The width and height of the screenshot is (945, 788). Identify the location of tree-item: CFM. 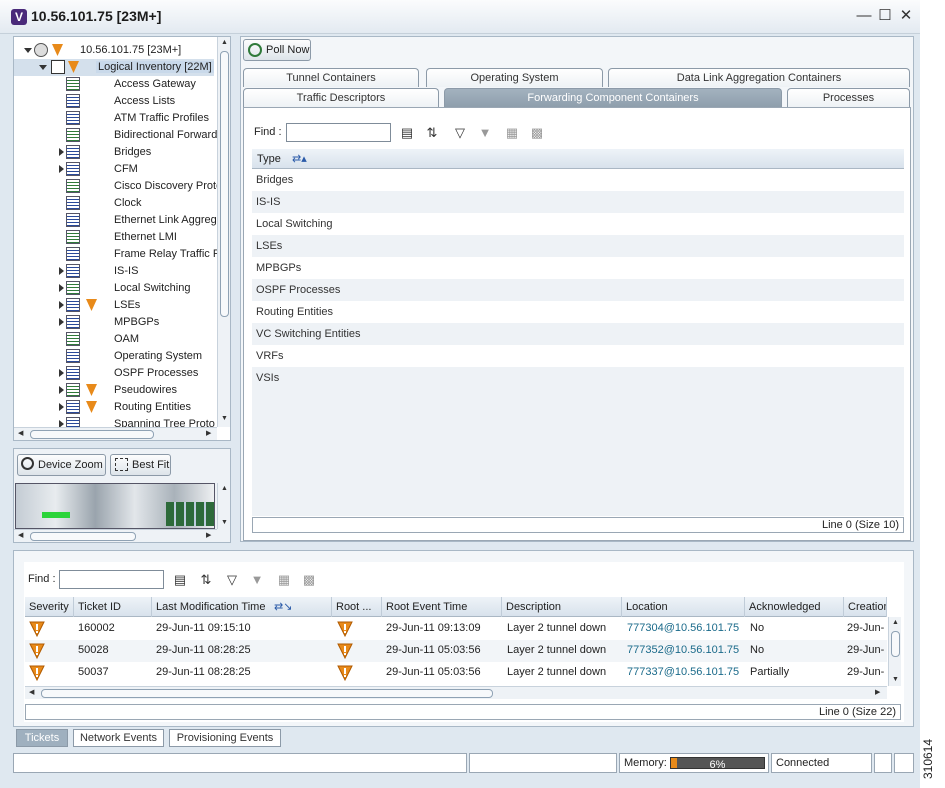
(114, 169).